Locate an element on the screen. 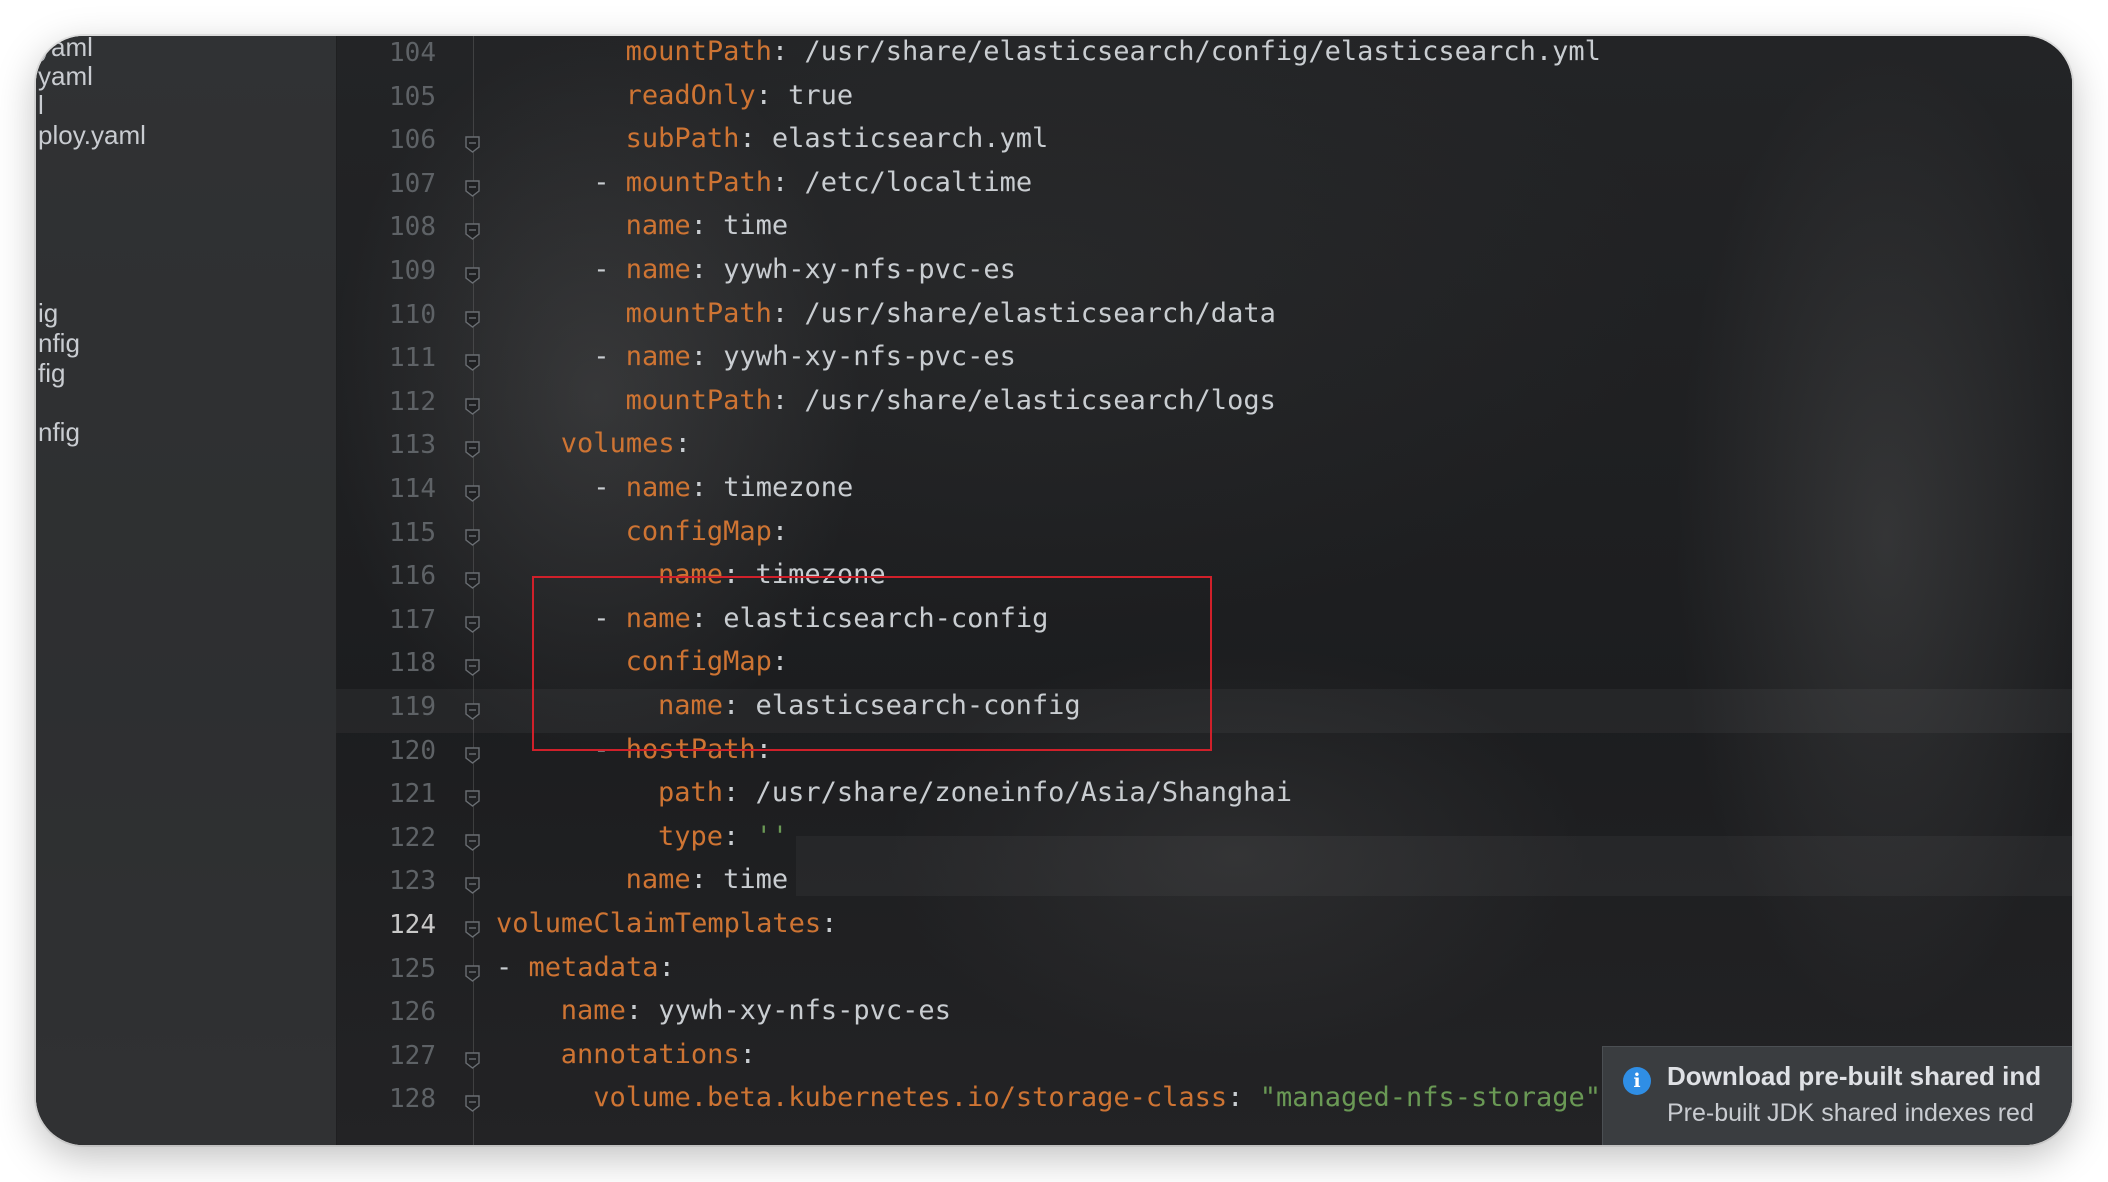 This screenshot has width=2108, height=1182. line-number: 124 is located at coordinates (386, 925).